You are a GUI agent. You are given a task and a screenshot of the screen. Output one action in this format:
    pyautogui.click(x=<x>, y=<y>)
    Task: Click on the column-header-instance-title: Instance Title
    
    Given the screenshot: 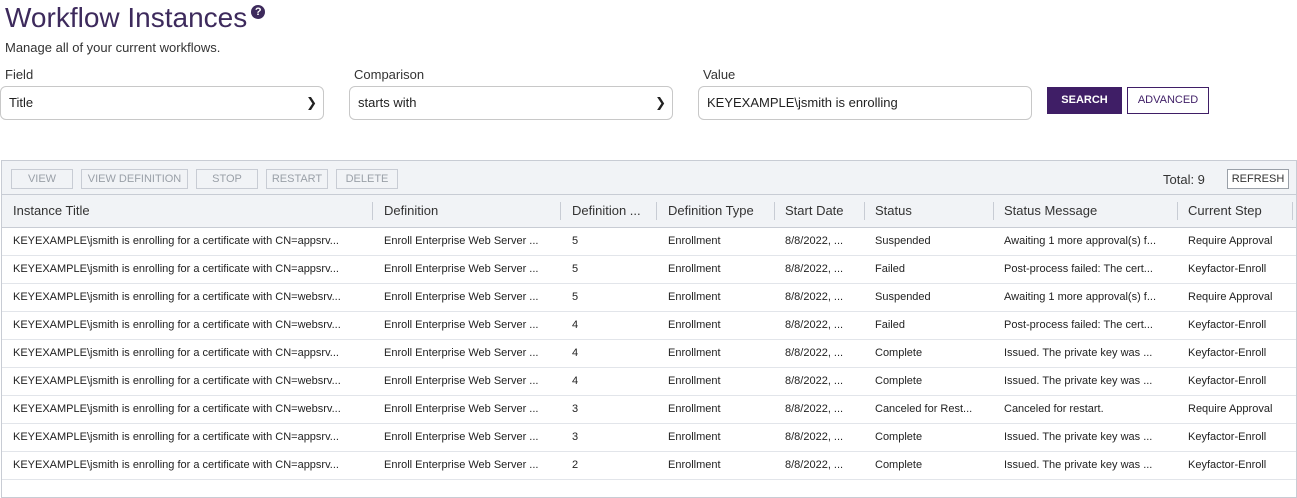 What is the action you would take?
    pyautogui.click(x=187, y=211)
    